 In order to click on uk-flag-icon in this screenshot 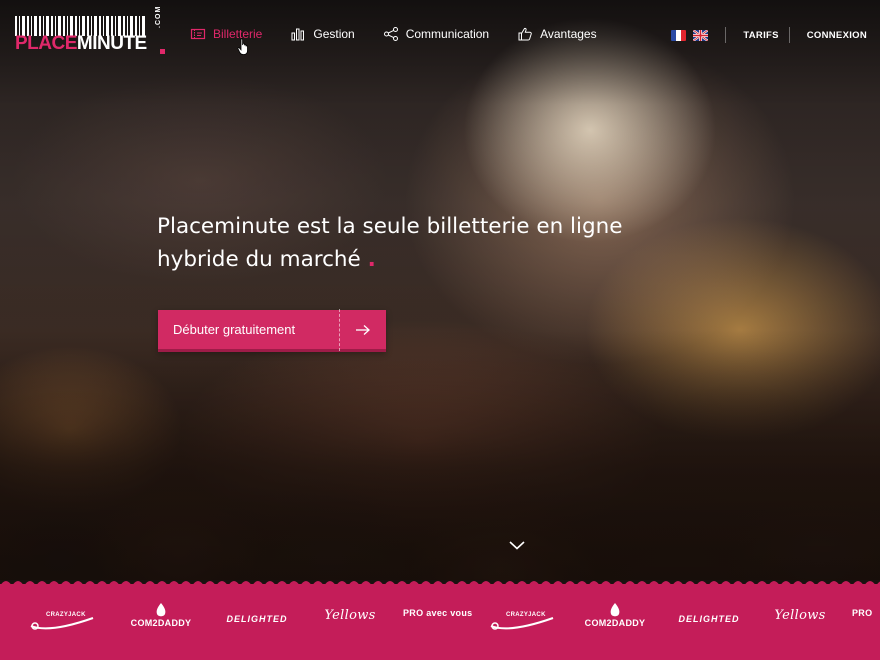, I will do `click(701, 35)`.